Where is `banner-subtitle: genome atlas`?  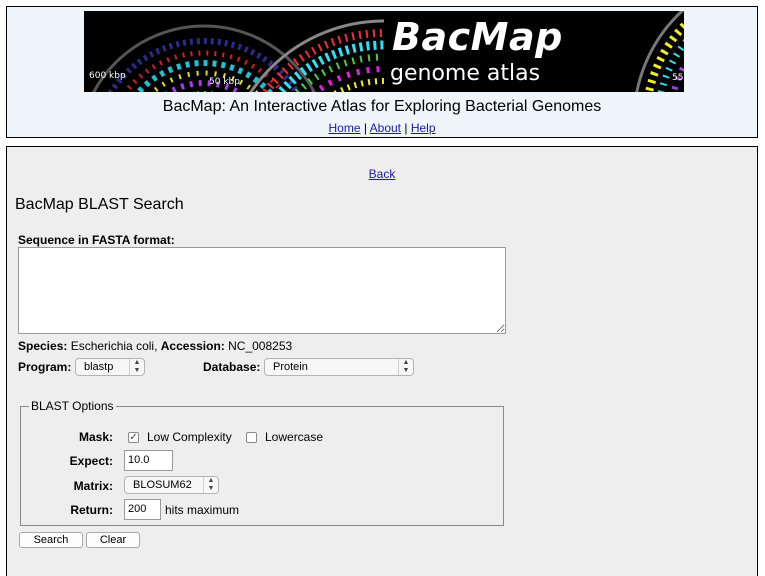 banner-subtitle: genome atlas is located at coordinates (465, 73).